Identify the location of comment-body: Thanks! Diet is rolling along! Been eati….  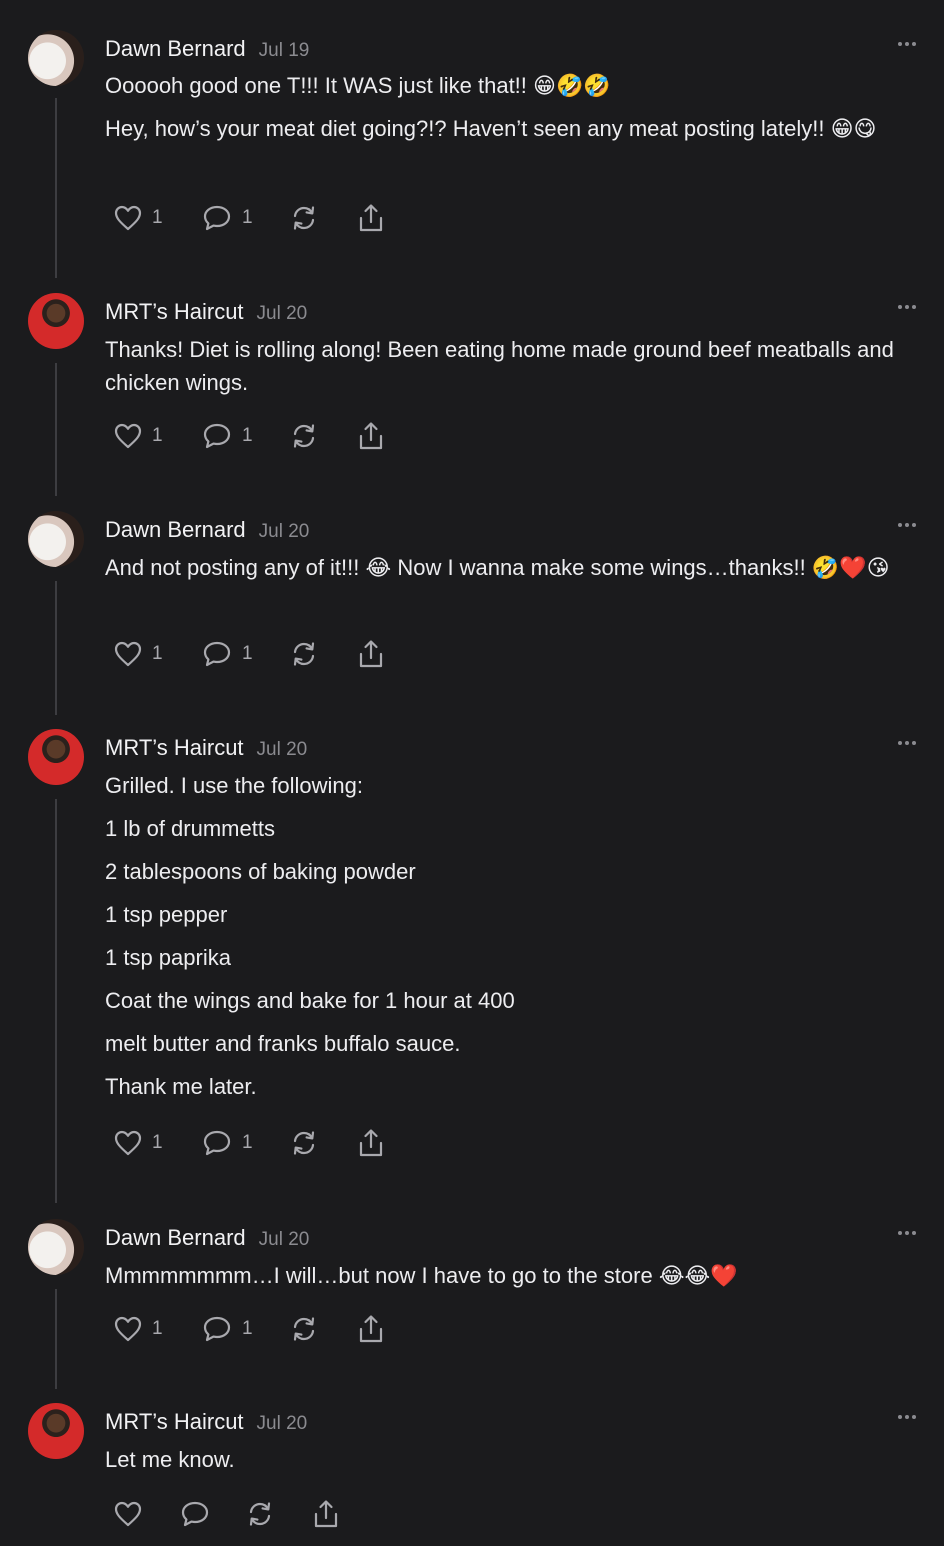
(510, 366).